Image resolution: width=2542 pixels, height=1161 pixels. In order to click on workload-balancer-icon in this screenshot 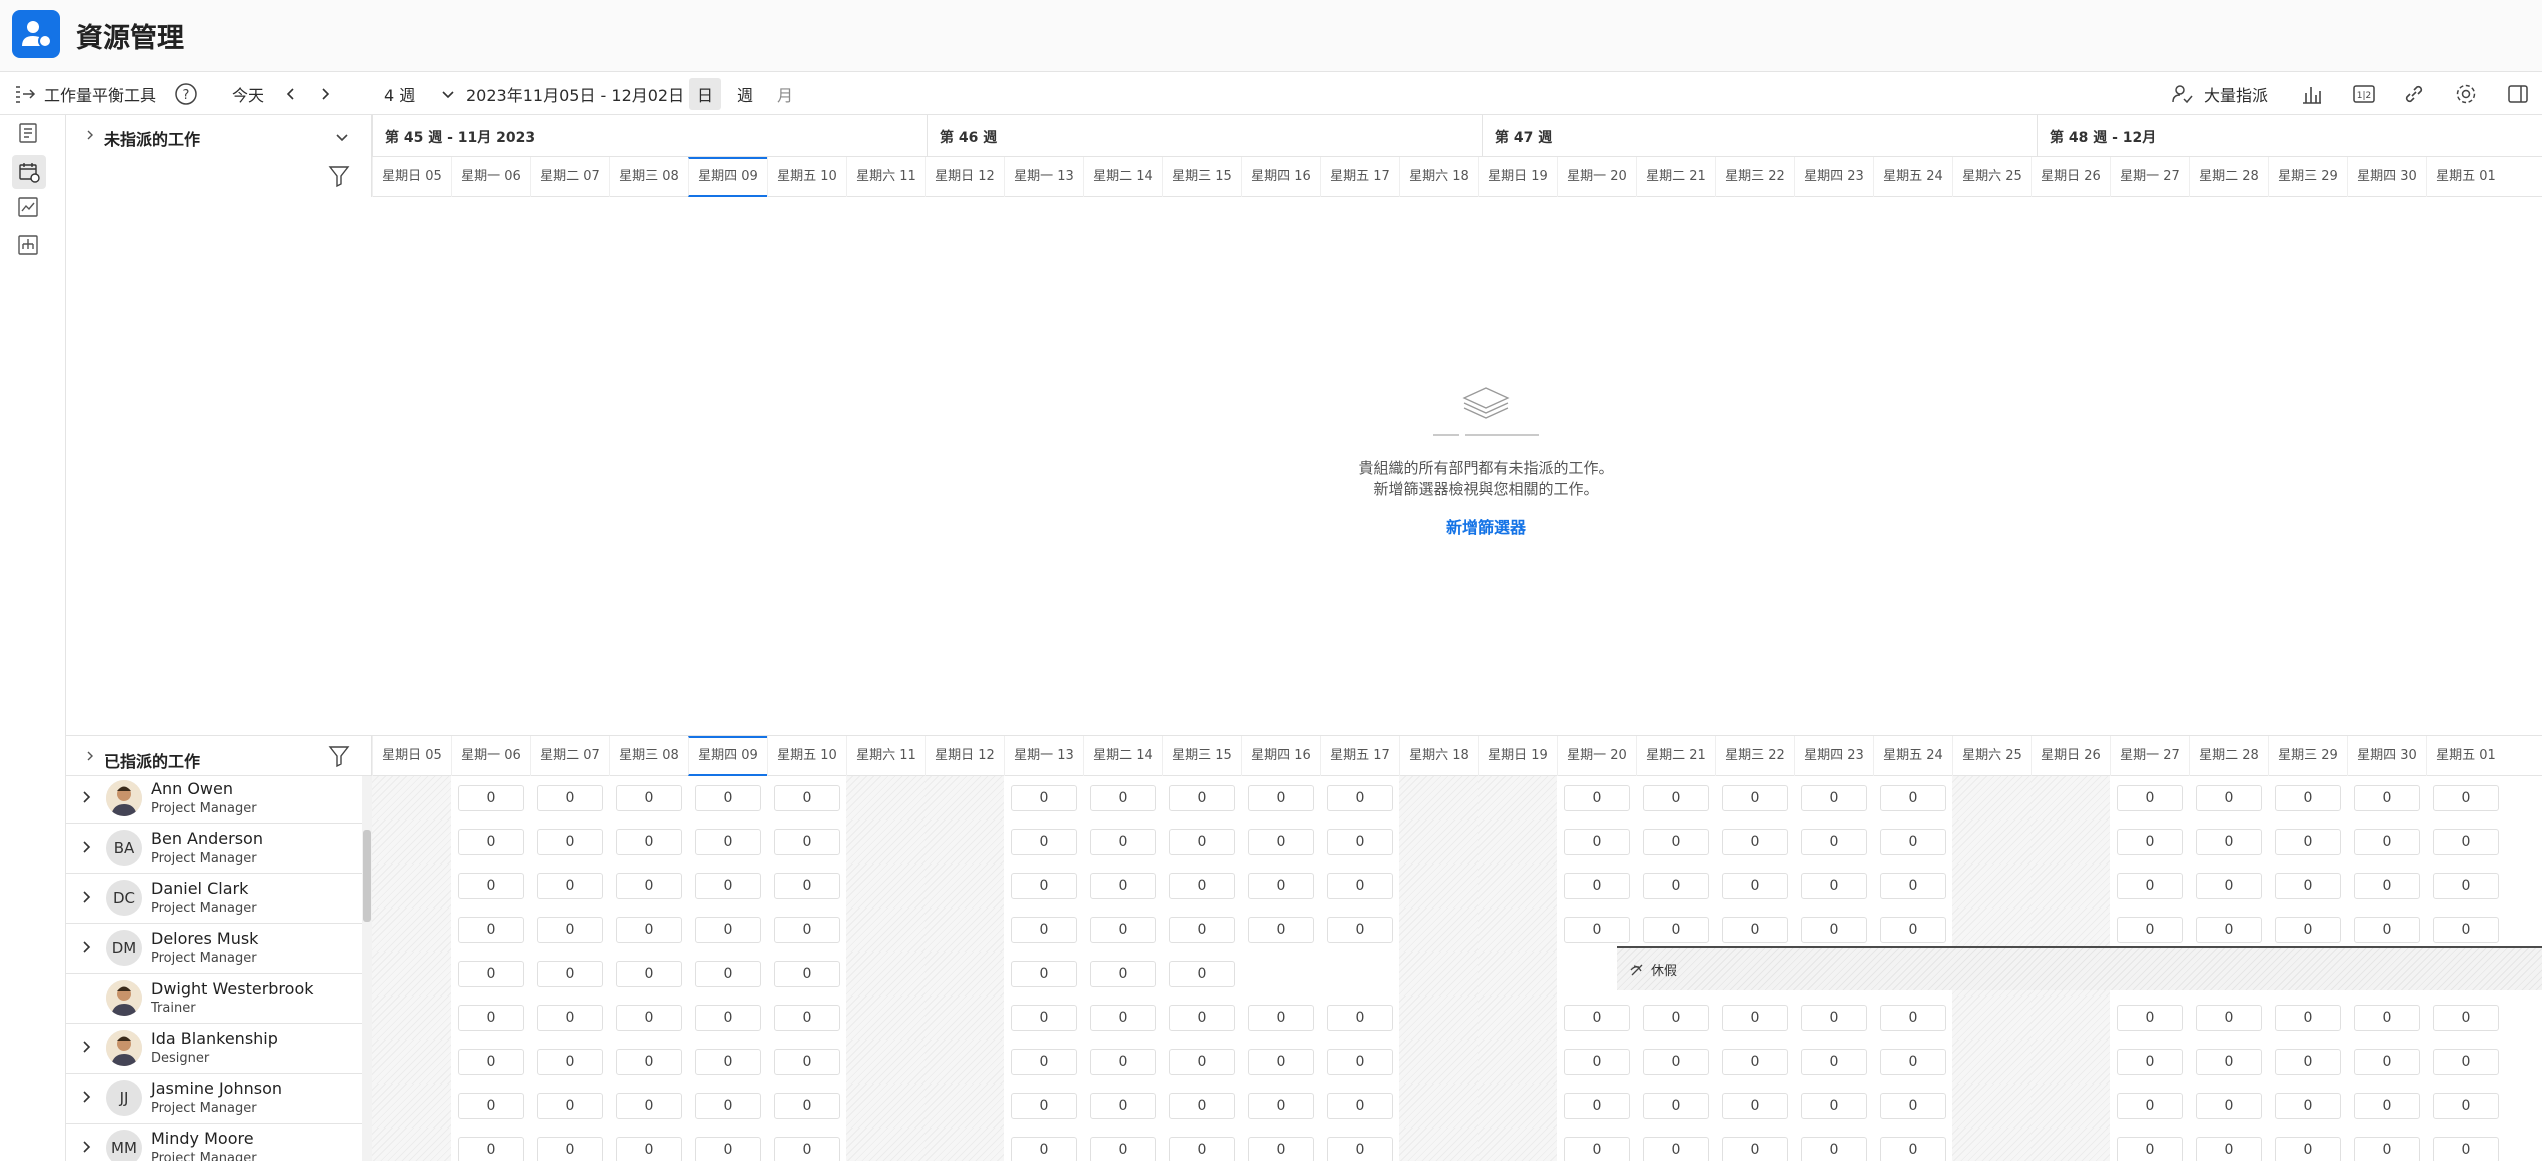, I will do `click(29, 172)`.